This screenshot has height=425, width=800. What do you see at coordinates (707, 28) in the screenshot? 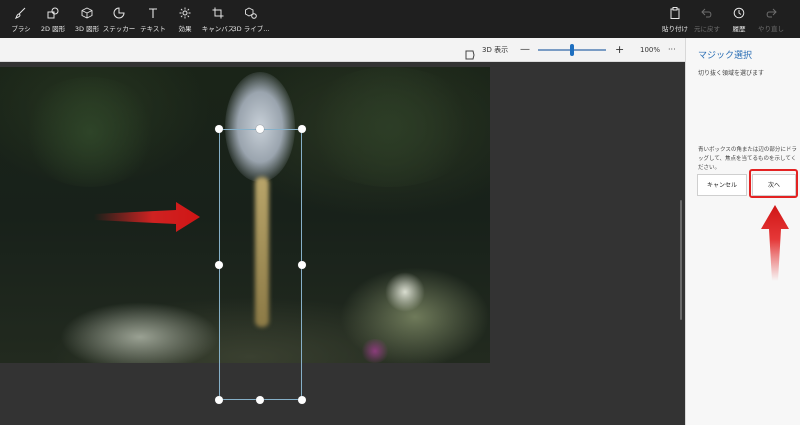
I see `undo-label: 元に戻す` at bounding box center [707, 28].